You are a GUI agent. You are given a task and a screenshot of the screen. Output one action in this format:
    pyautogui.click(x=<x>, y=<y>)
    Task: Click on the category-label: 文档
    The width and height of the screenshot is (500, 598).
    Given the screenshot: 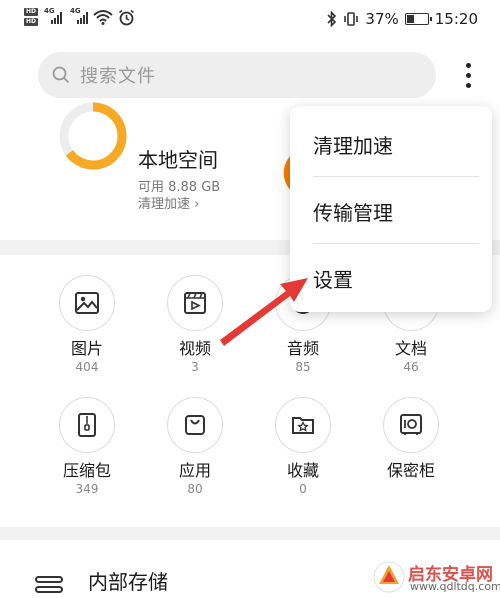 What is the action you would take?
    pyautogui.click(x=410, y=348)
    